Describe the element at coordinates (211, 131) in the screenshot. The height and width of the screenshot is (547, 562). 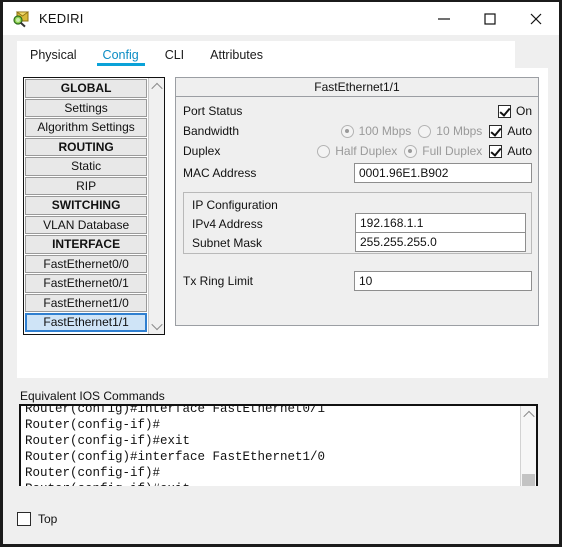
I see `bandwidth-label: Bandwidth` at that location.